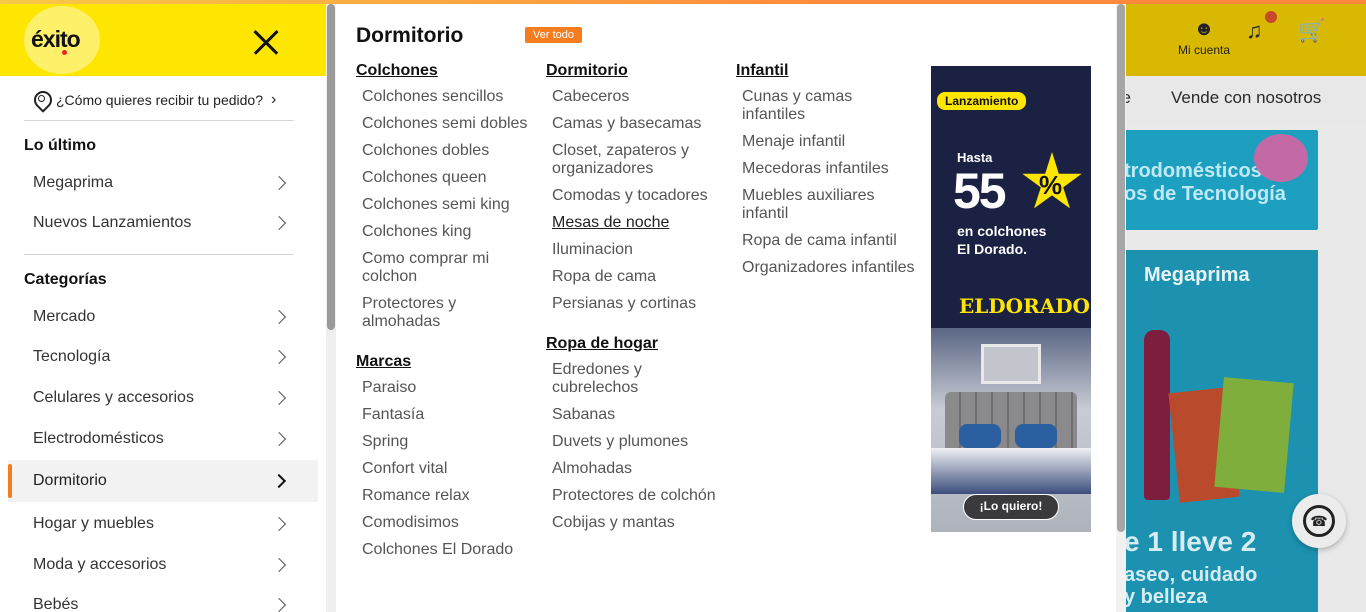 The width and height of the screenshot is (1366, 612). What do you see at coordinates (1036, 436) in the screenshot?
I see `pillow-image` at bounding box center [1036, 436].